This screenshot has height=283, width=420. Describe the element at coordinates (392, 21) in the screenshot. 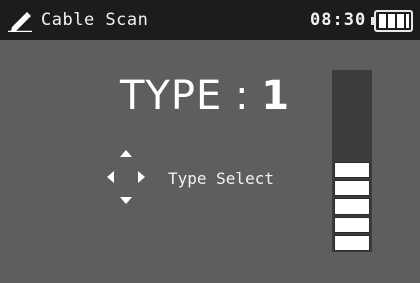

I see `battery-icon` at that location.